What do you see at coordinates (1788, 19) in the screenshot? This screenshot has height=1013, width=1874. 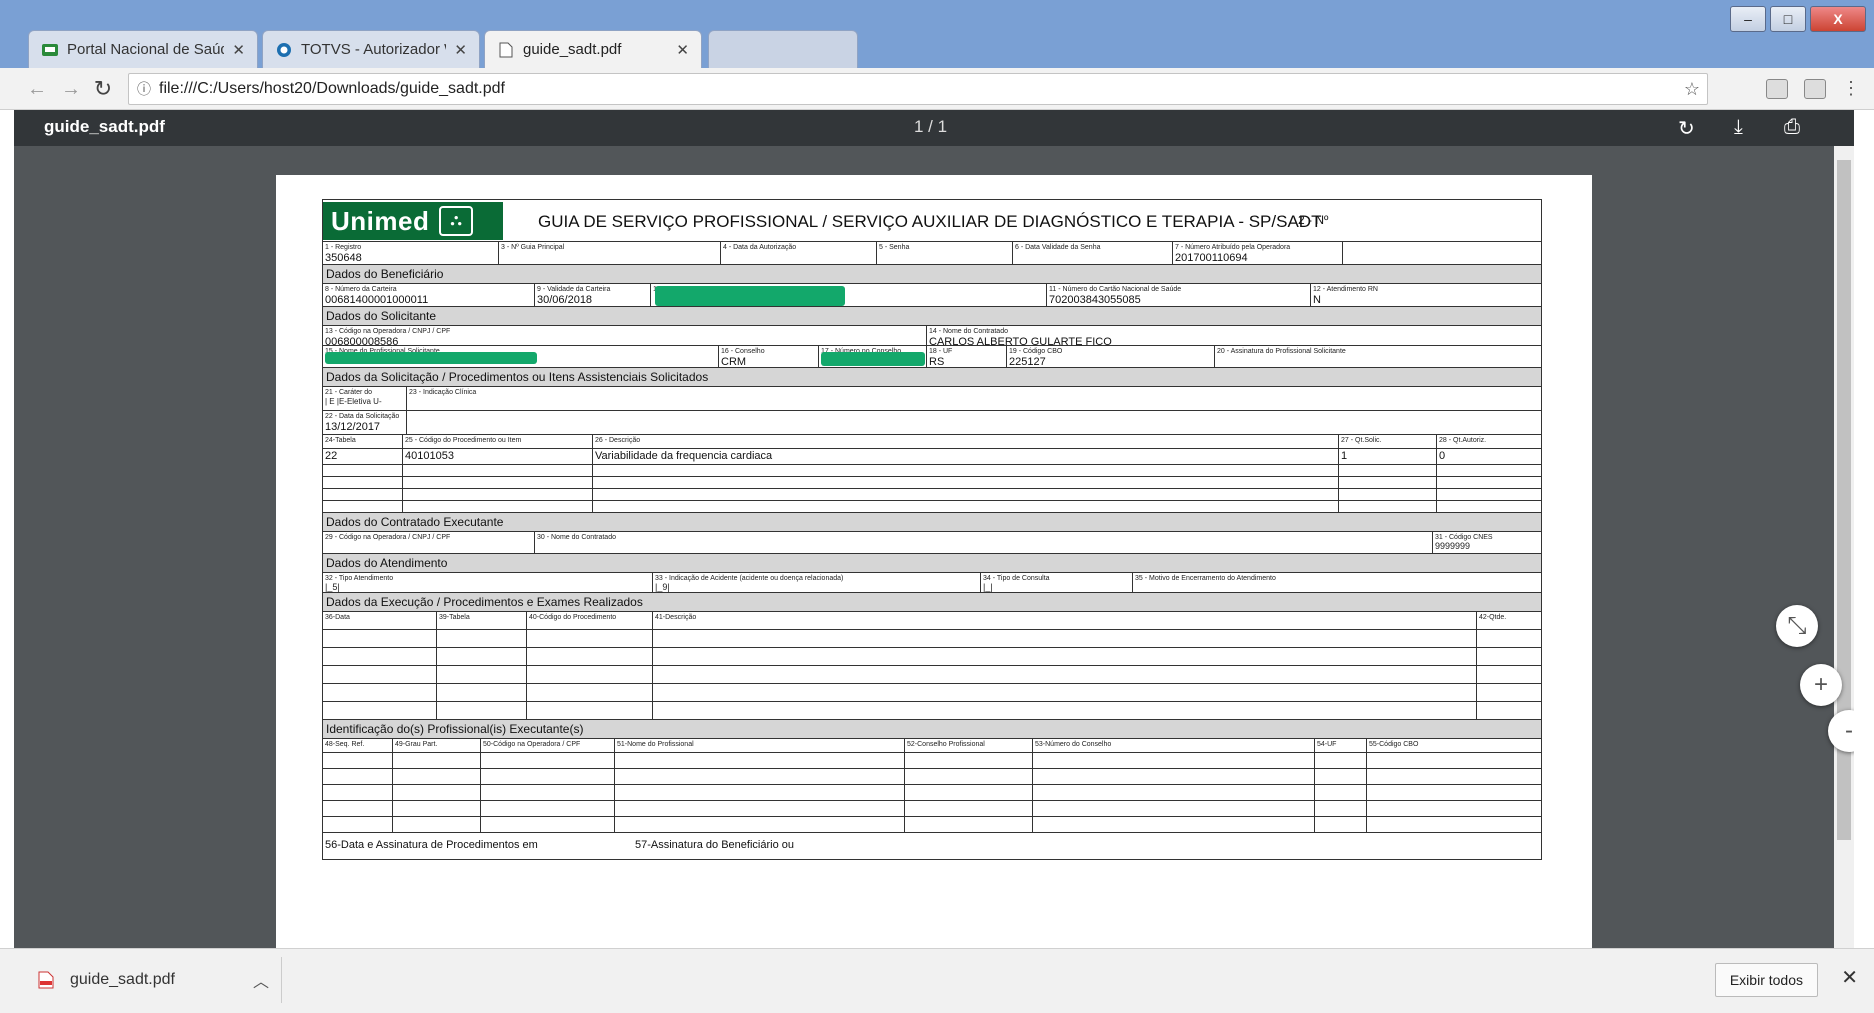 I see `maximize-button: □` at bounding box center [1788, 19].